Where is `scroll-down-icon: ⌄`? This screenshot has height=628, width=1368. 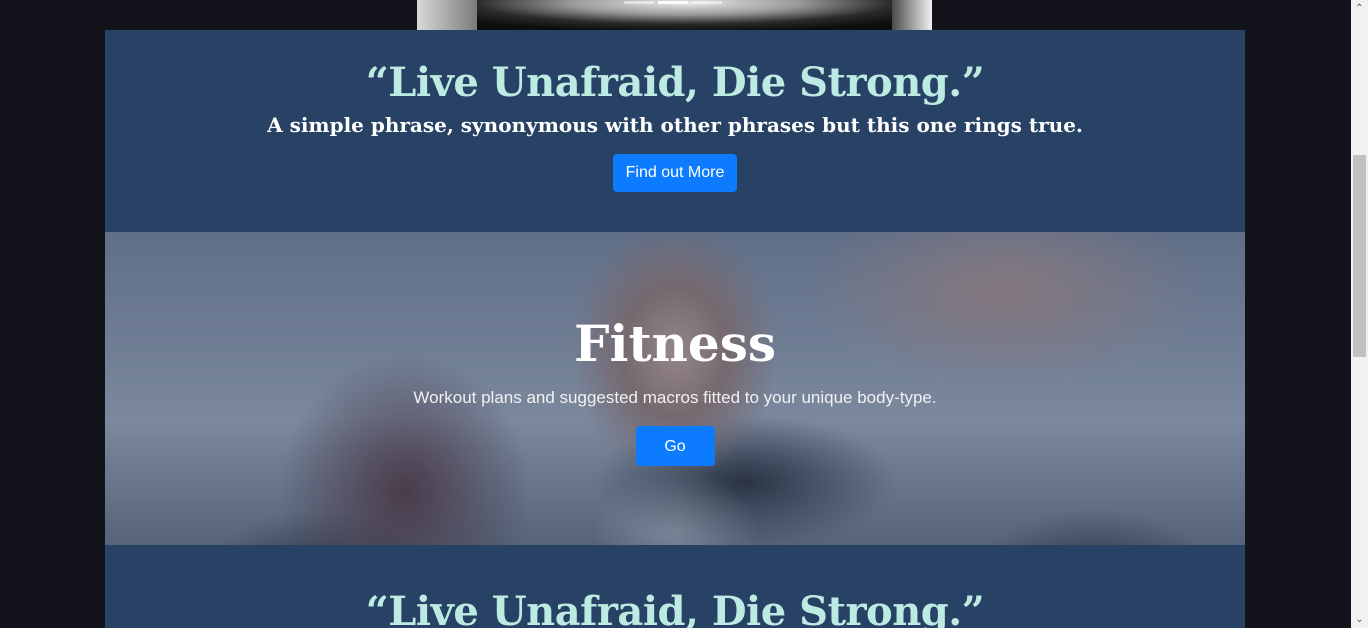
scroll-down-icon: ⌄ is located at coordinates (1359, 619).